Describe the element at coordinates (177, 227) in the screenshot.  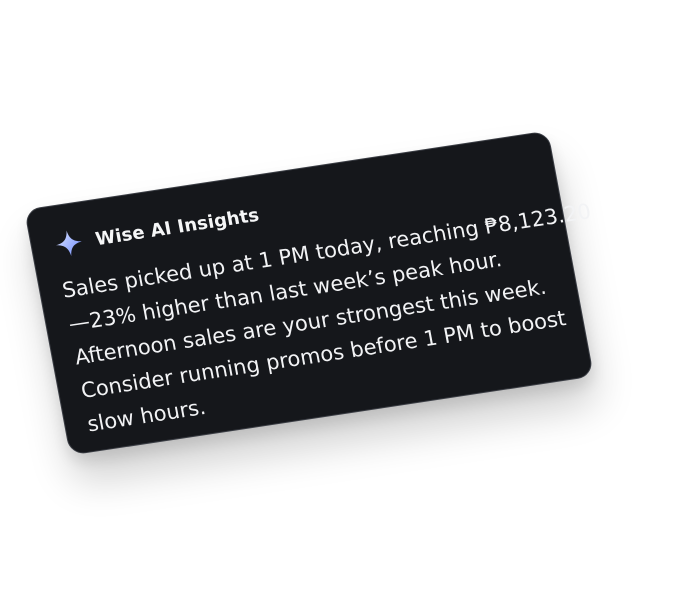
I see `card-title: Wise AI Insights` at that location.